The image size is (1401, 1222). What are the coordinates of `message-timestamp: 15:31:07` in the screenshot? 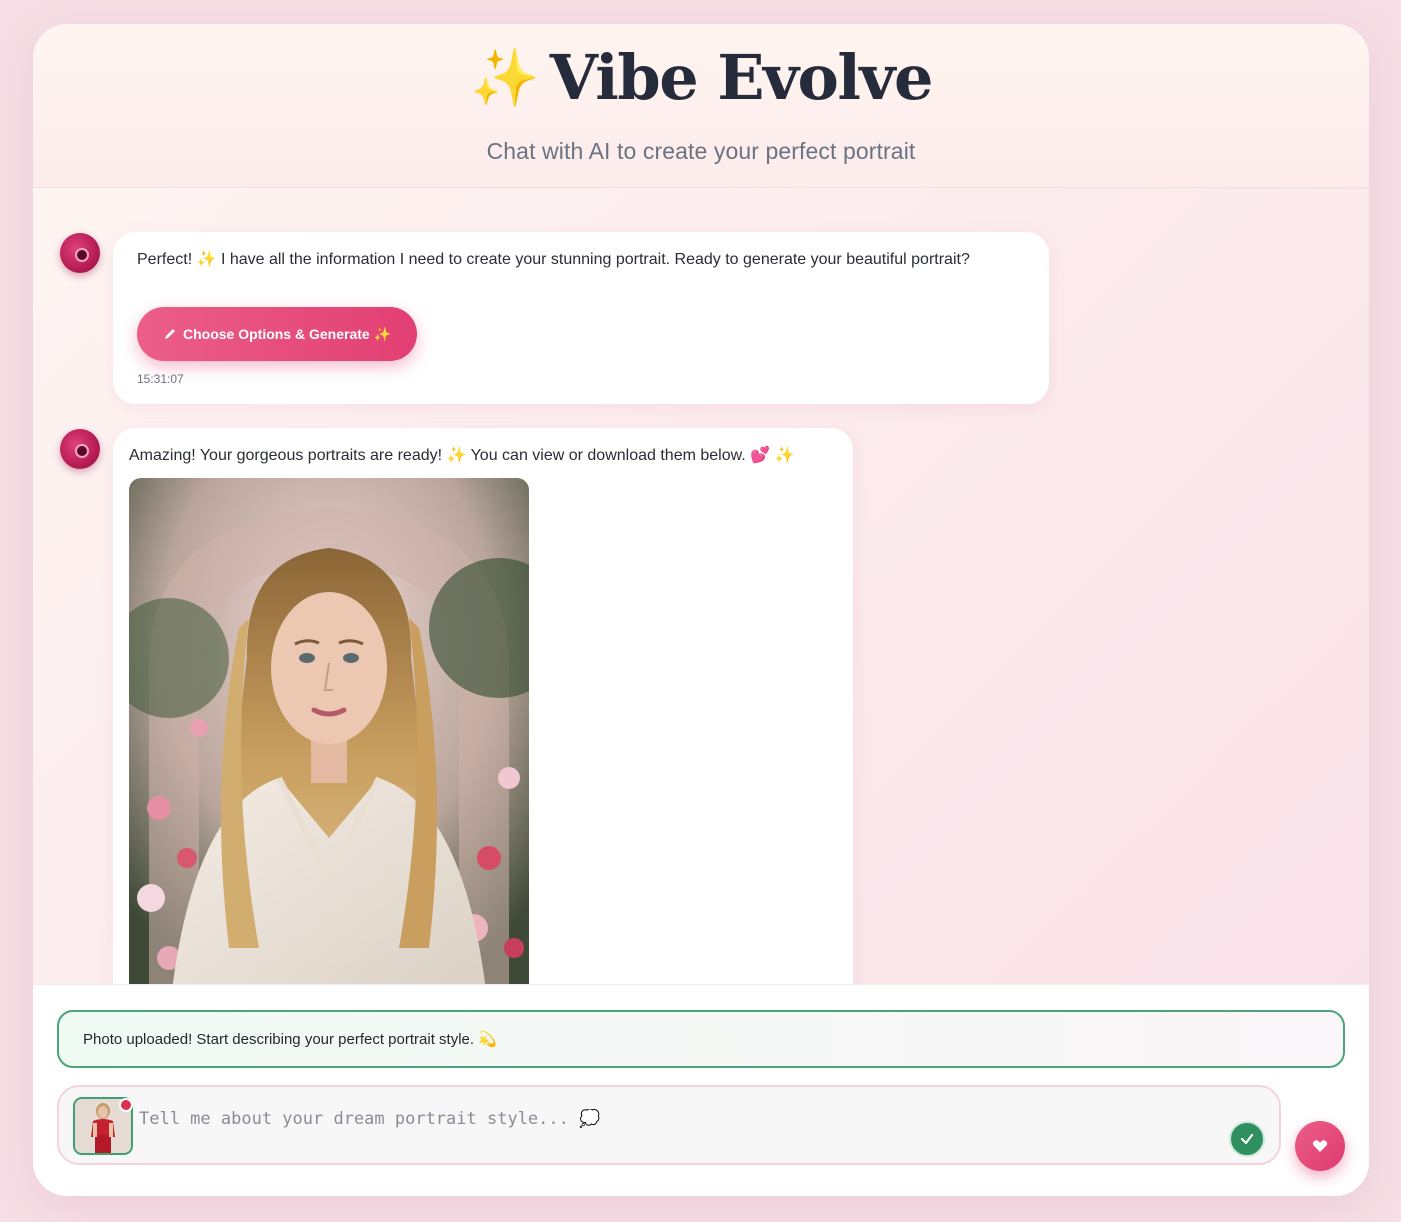 It's located at (160, 379).